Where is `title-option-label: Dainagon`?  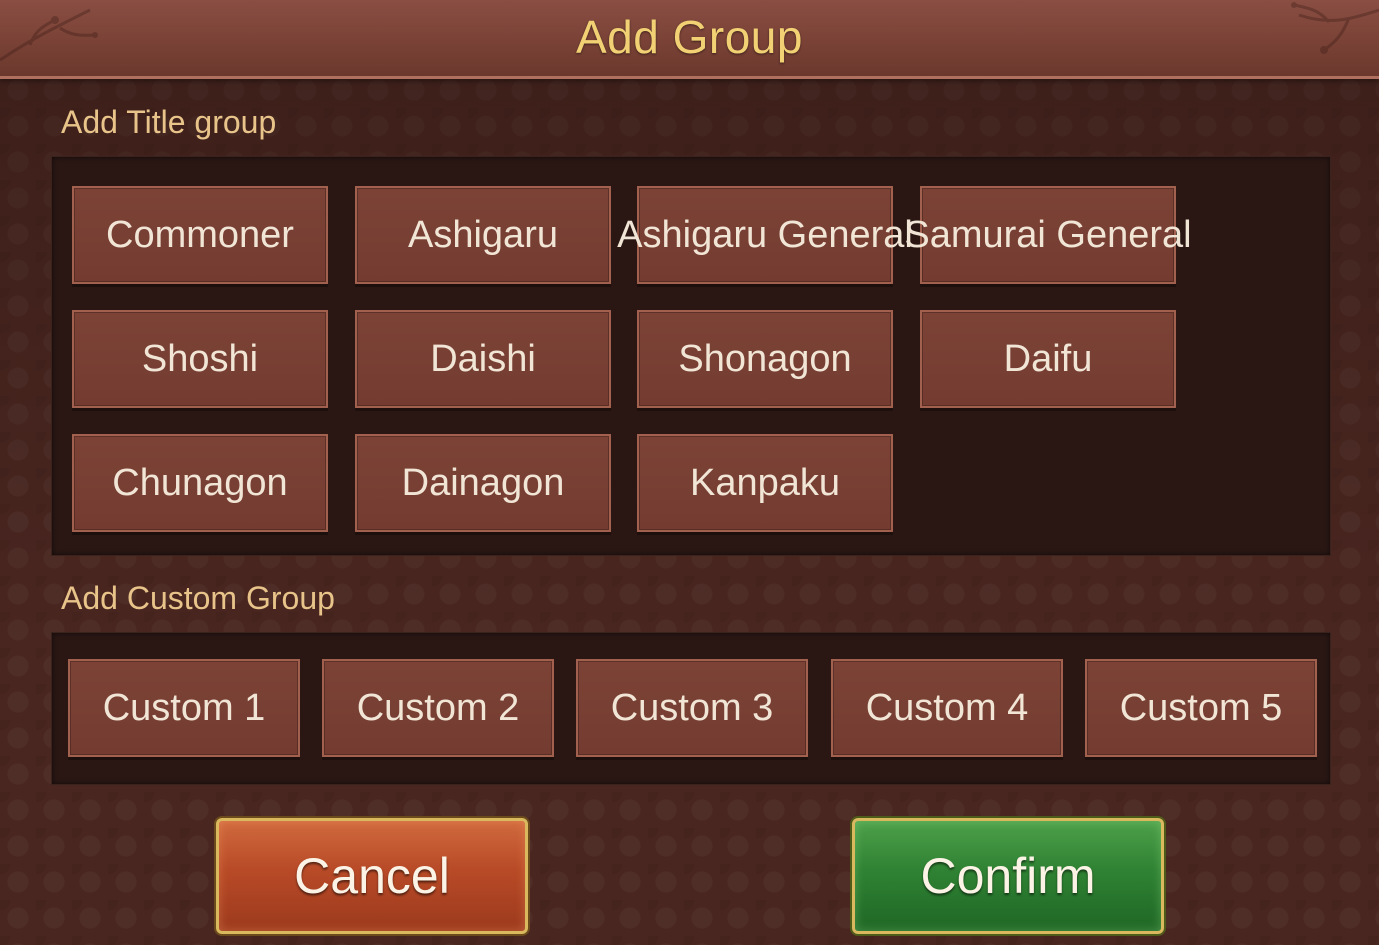
title-option-label: Dainagon is located at coordinates (483, 482).